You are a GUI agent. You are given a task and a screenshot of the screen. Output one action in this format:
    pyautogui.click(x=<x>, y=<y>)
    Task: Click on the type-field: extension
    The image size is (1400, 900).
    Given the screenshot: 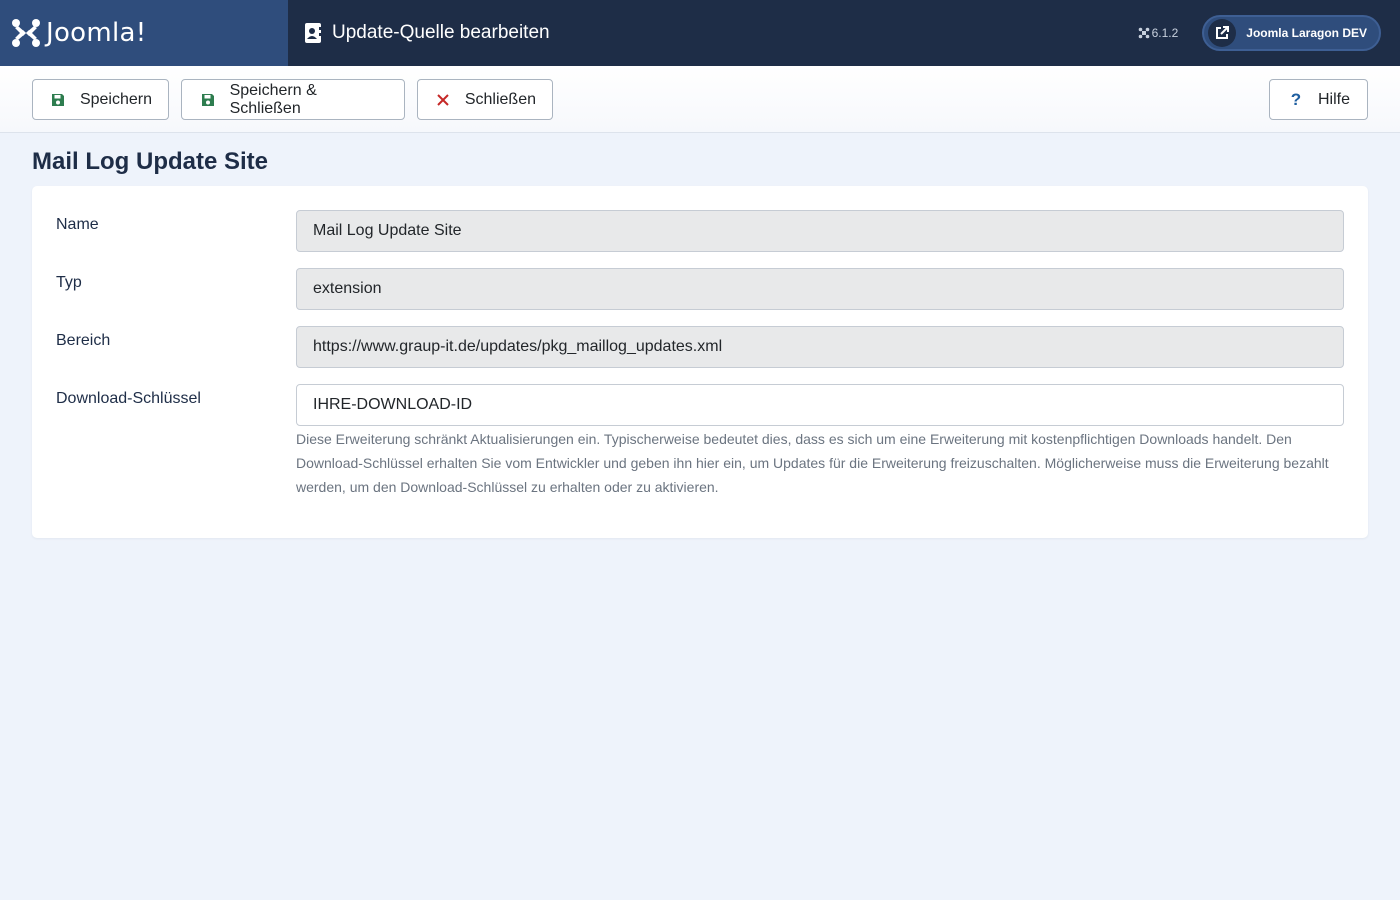 What is the action you would take?
    pyautogui.click(x=820, y=289)
    